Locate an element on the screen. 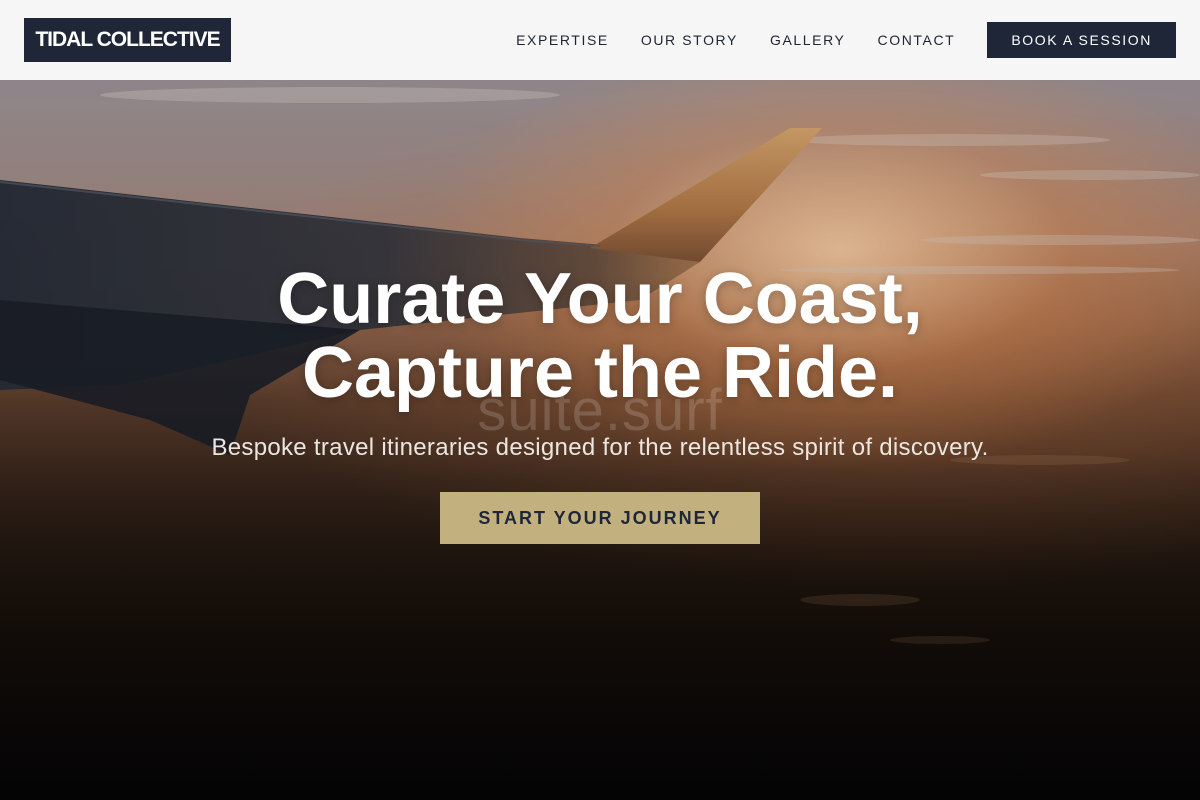 The height and width of the screenshot is (800, 1200). nav-link-expertise: EXPERTISE is located at coordinates (562, 40).